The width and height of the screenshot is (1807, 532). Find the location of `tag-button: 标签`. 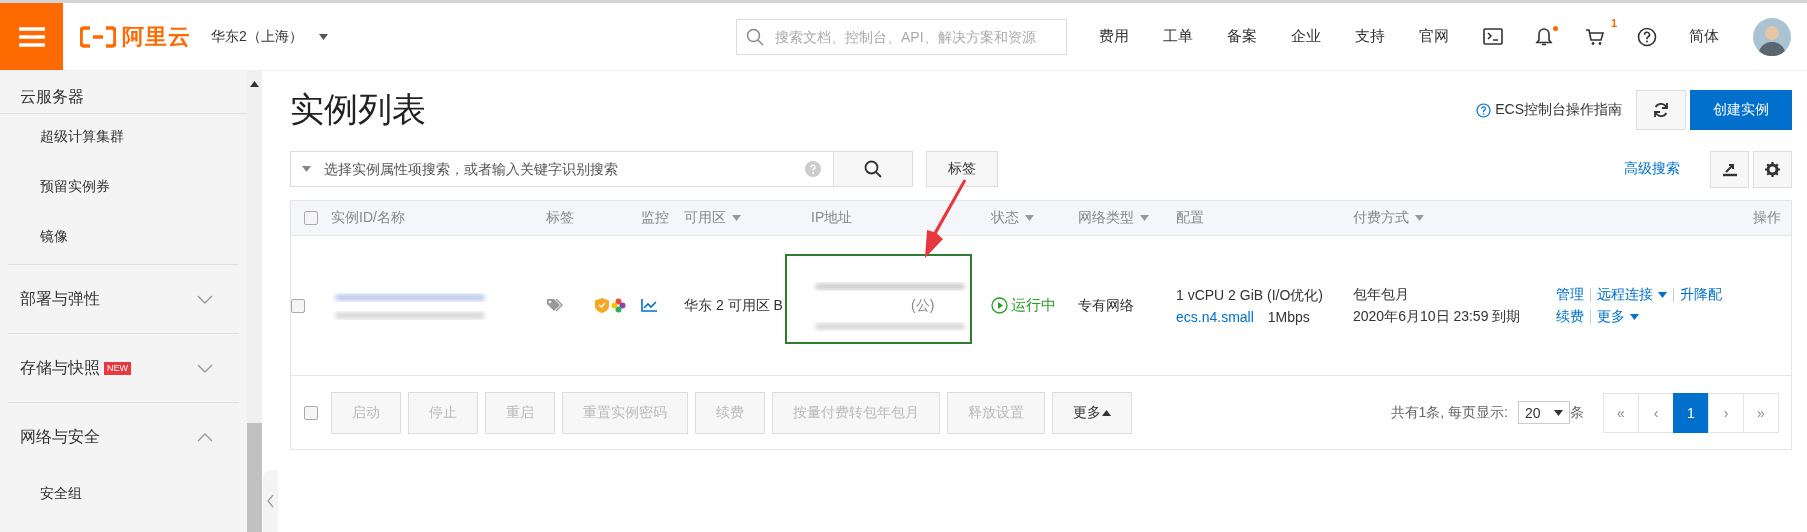

tag-button: 标签 is located at coordinates (962, 169).